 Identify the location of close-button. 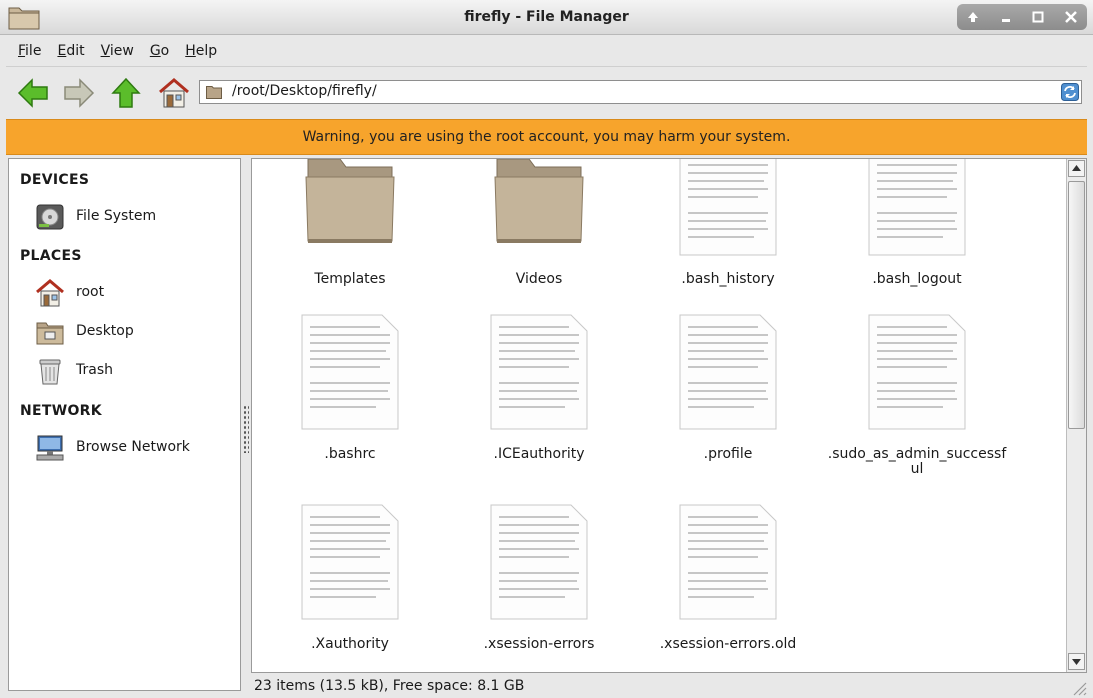
(1071, 17).